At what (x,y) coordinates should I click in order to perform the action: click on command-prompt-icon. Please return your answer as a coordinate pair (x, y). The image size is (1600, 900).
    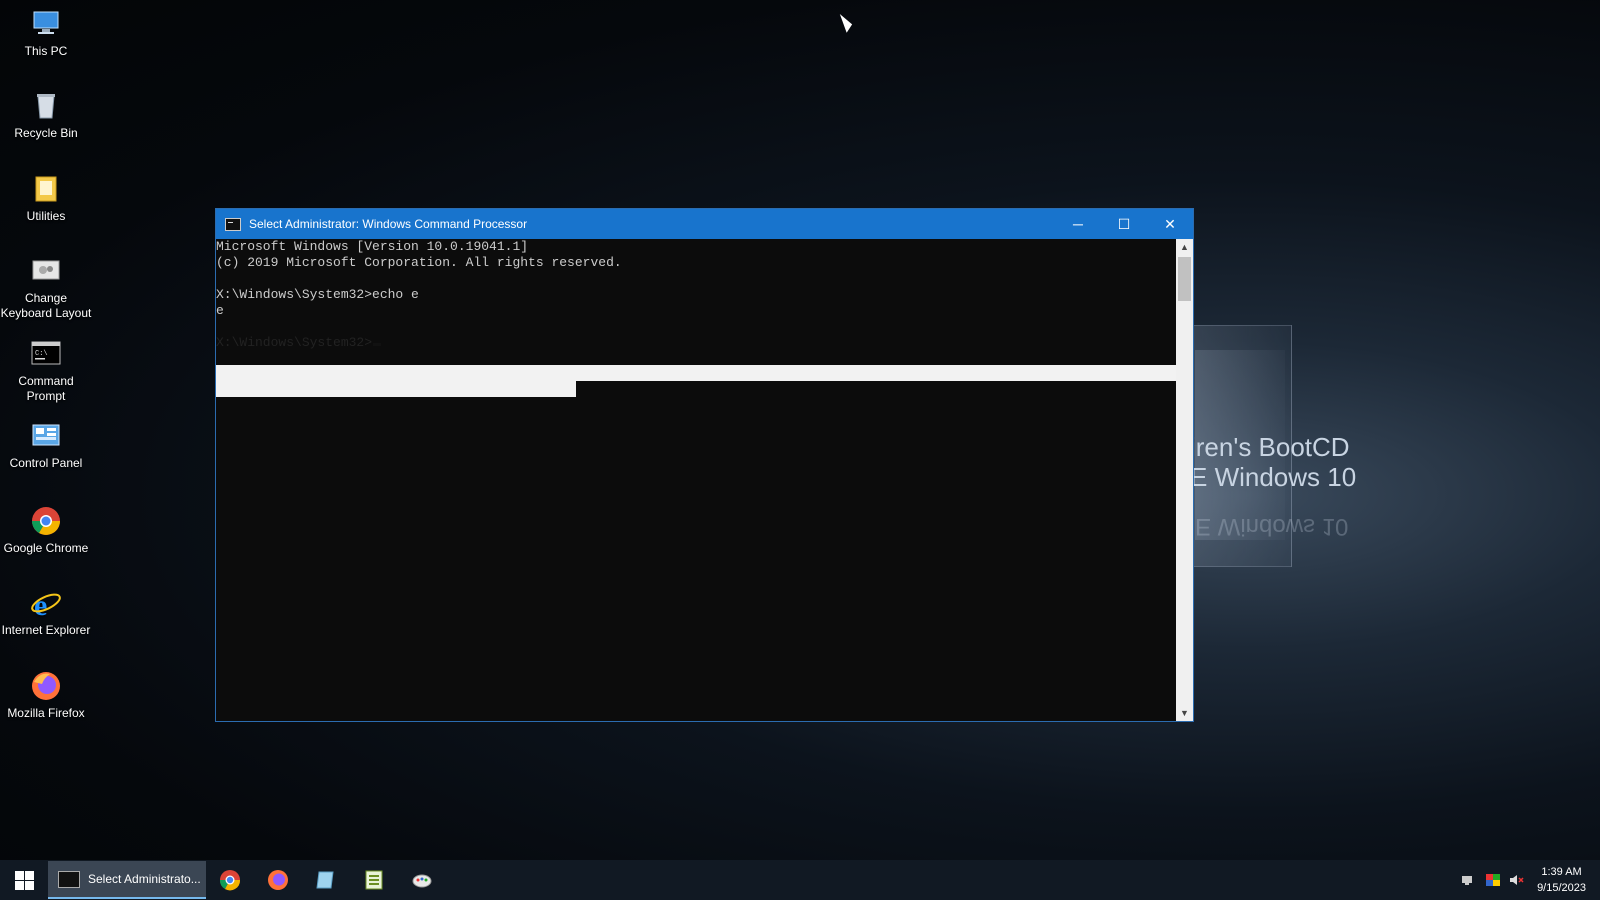
    Looking at the image, I should click on (69, 879).